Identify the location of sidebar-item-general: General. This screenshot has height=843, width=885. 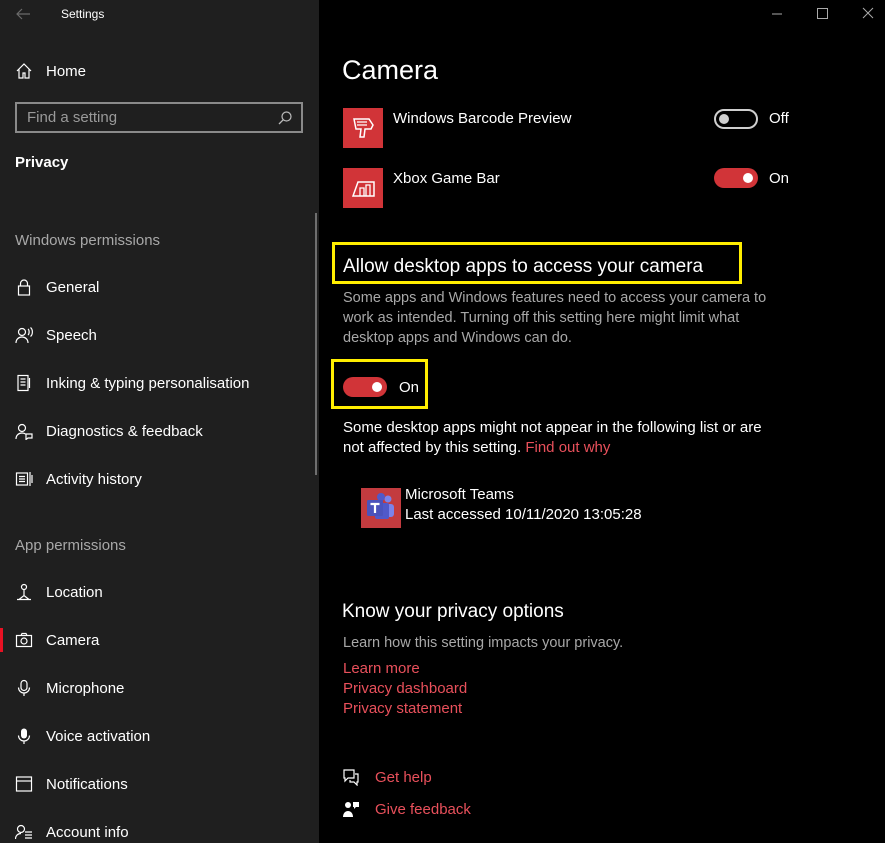
(157, 287).